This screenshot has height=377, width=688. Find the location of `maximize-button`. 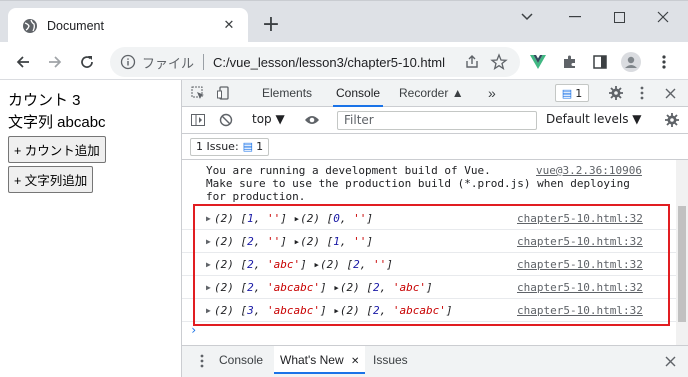

maximize-button is located at coordinates (619, 17).